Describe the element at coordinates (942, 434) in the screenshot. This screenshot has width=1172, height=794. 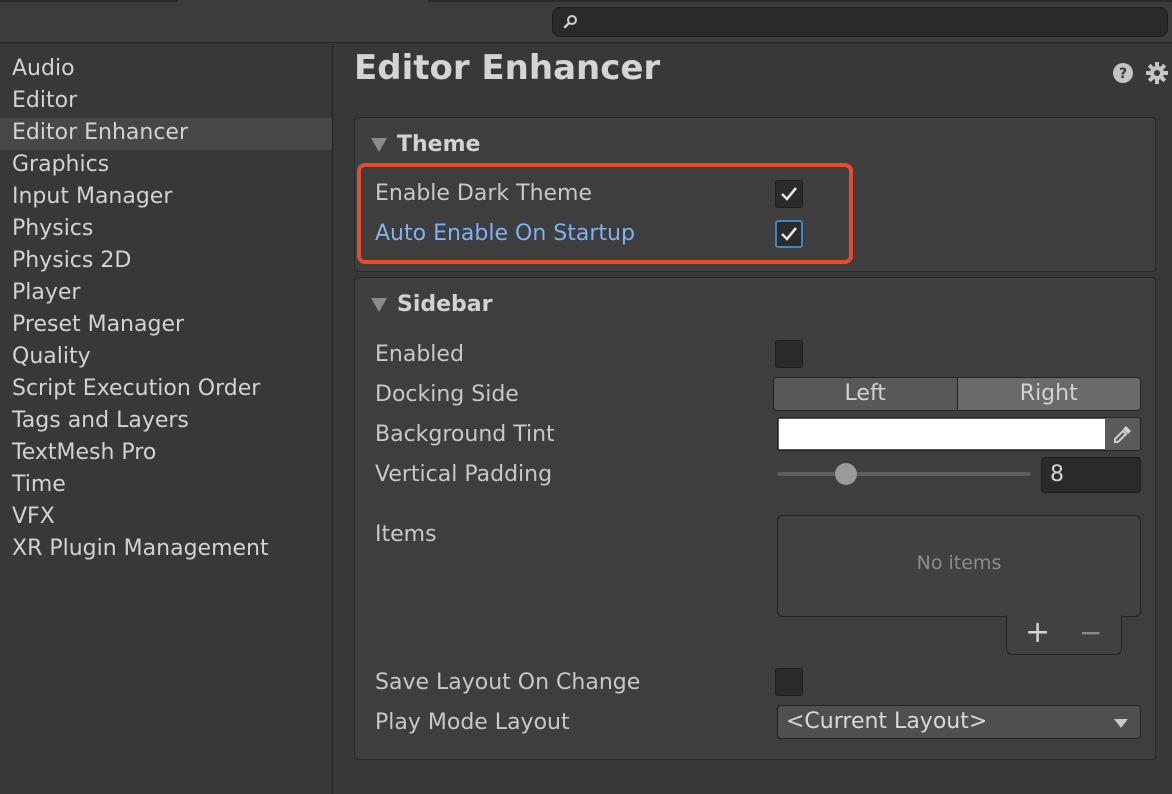
I see `color-swatch` at that location.